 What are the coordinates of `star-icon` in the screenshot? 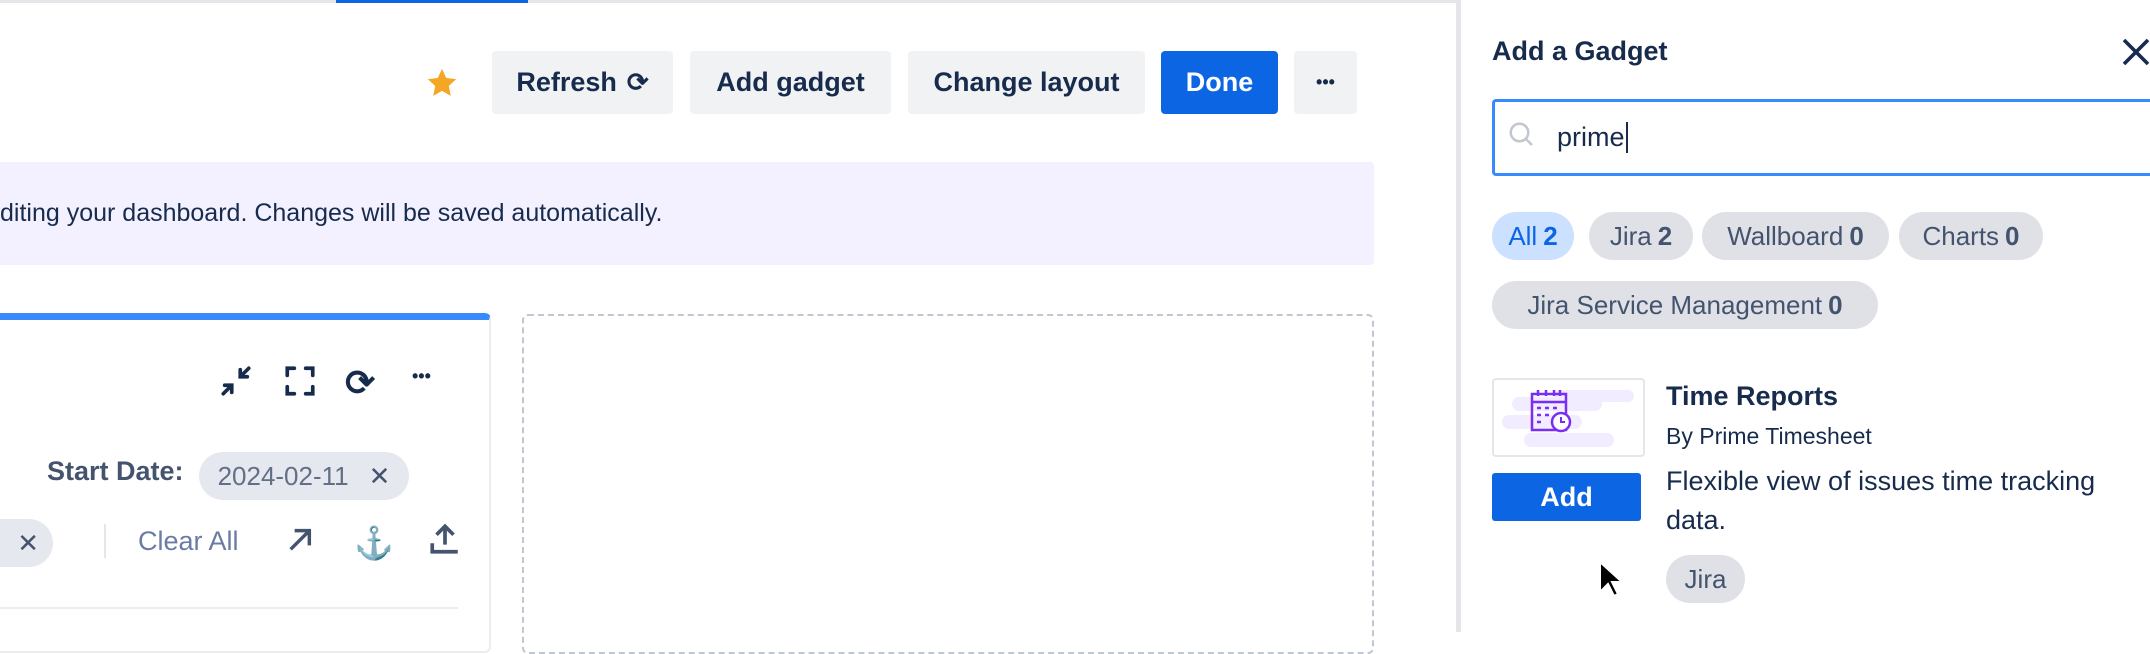 It's located at (442, 85).